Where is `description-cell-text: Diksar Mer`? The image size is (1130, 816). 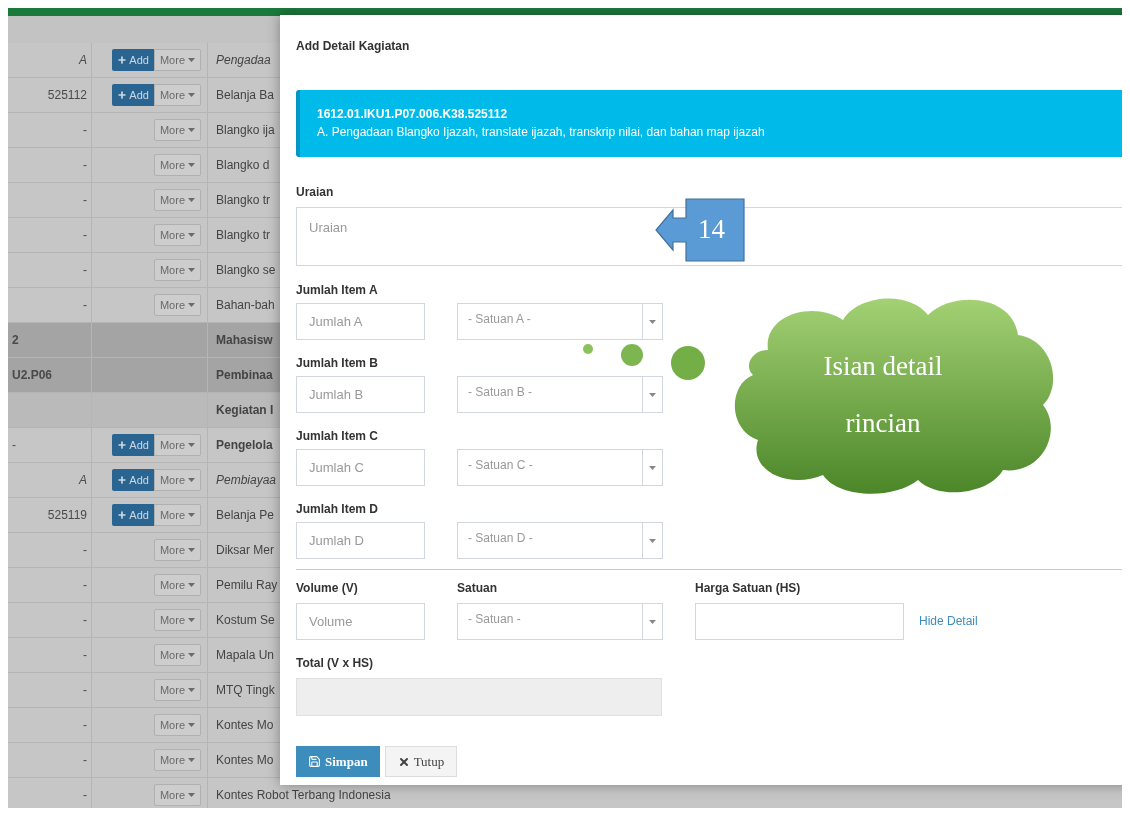 description-cell-text: Diksar Mer is located at coordinates (245, 550).